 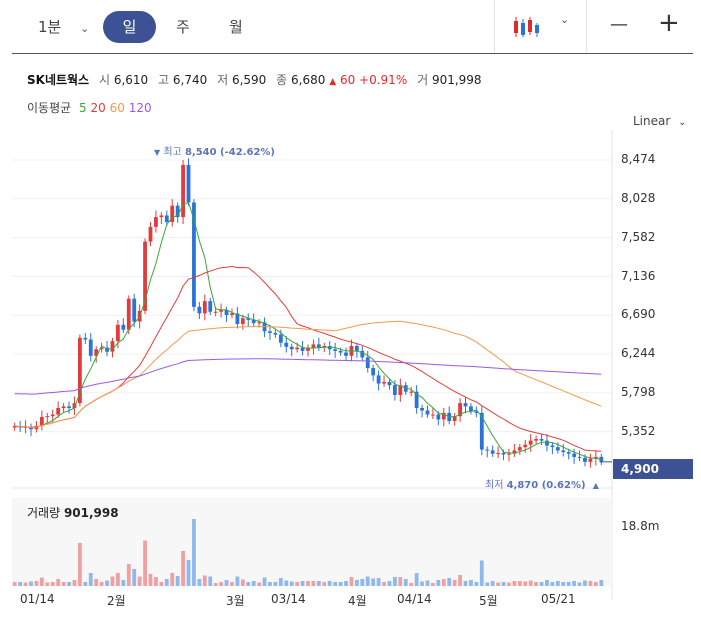 I want to click on tab-daily: 일, so click(x=129, y=27).